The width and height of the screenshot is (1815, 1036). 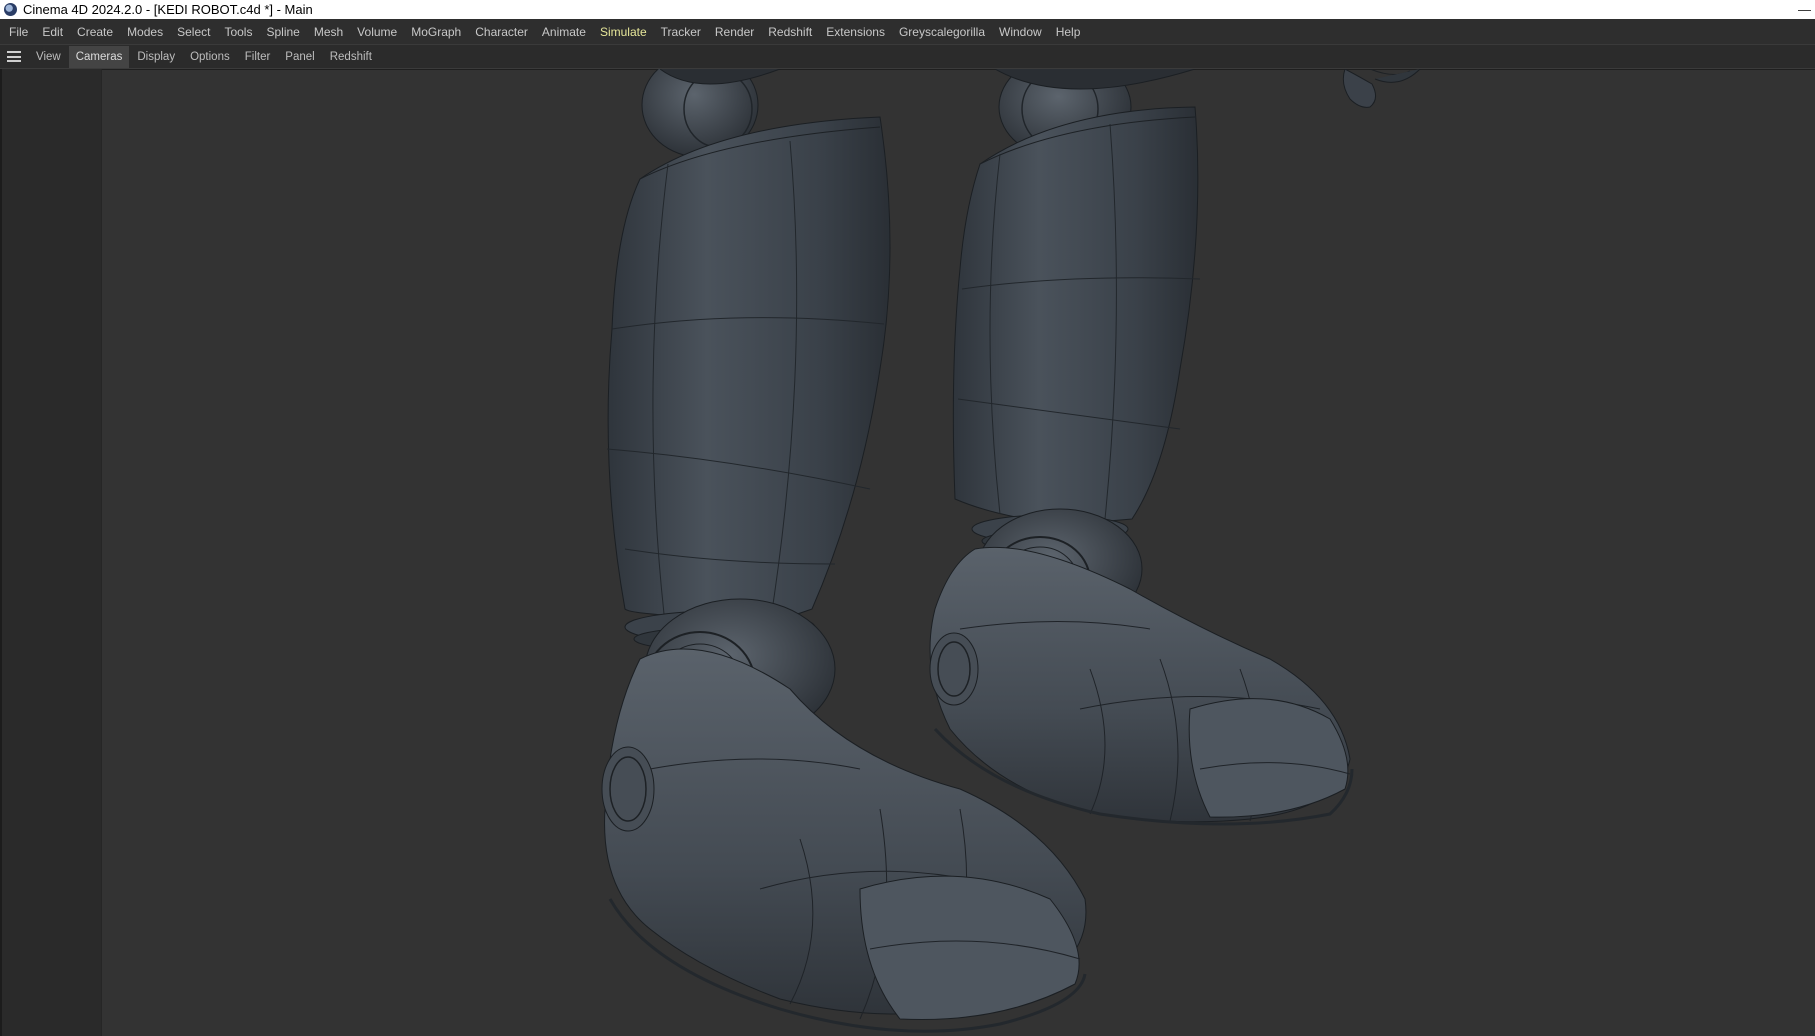 I want to click on menu-file: File, so click(x=18, y=32).